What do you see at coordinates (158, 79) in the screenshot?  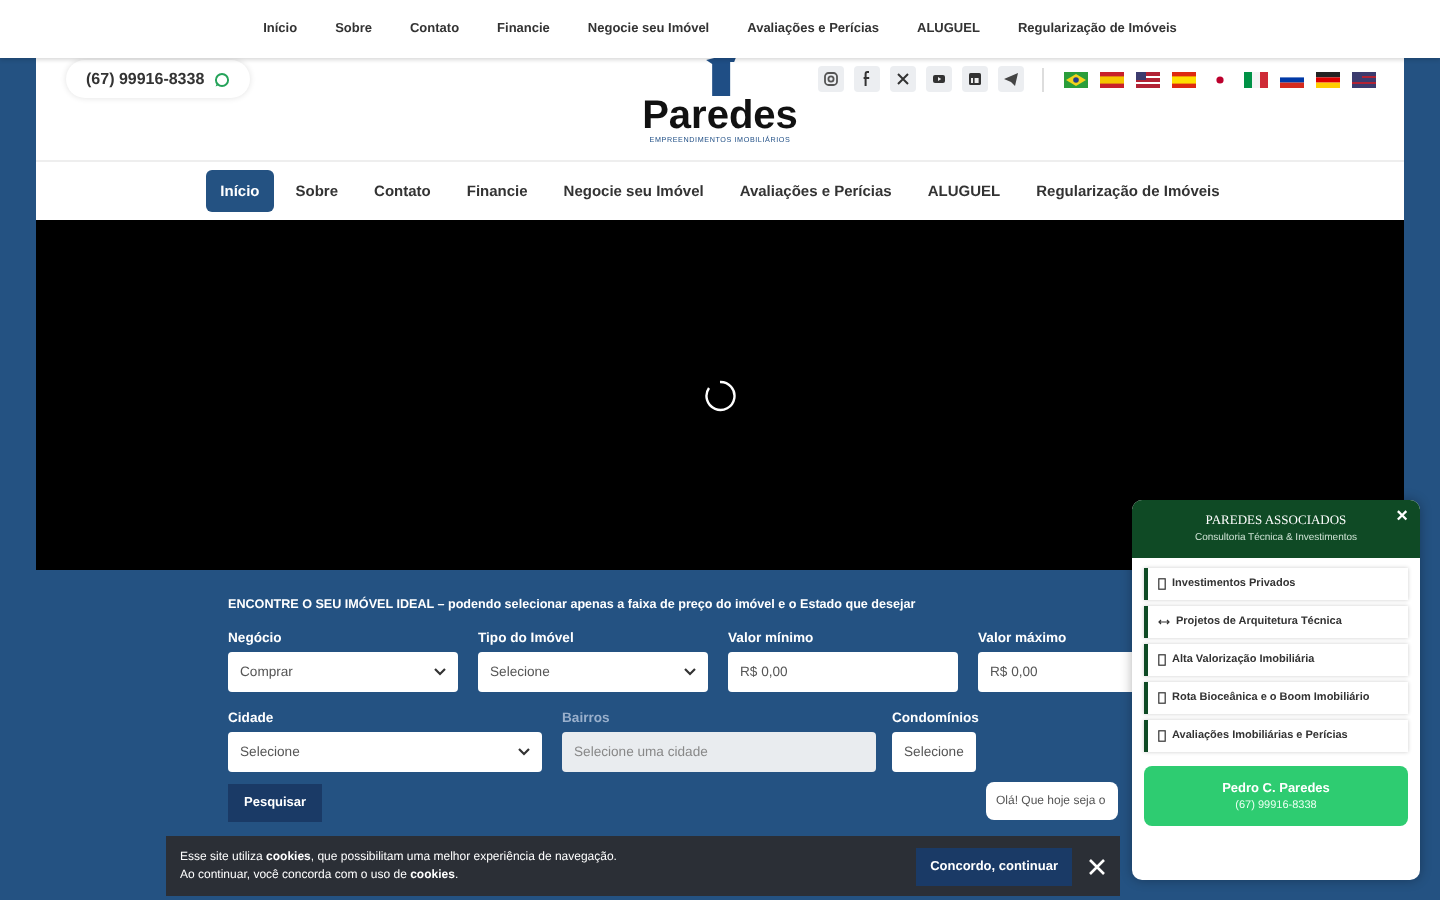 I see `phone-pill: (67) 99916-8338` at bounding box center [158, 79].